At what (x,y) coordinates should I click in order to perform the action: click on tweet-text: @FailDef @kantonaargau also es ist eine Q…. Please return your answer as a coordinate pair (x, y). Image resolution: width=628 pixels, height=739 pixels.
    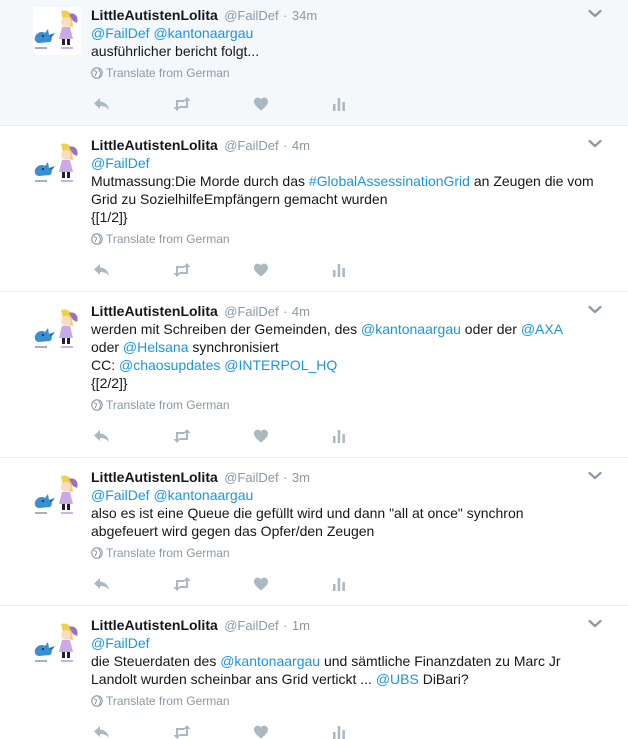
    Looking at the image, I should click on (347, 513).